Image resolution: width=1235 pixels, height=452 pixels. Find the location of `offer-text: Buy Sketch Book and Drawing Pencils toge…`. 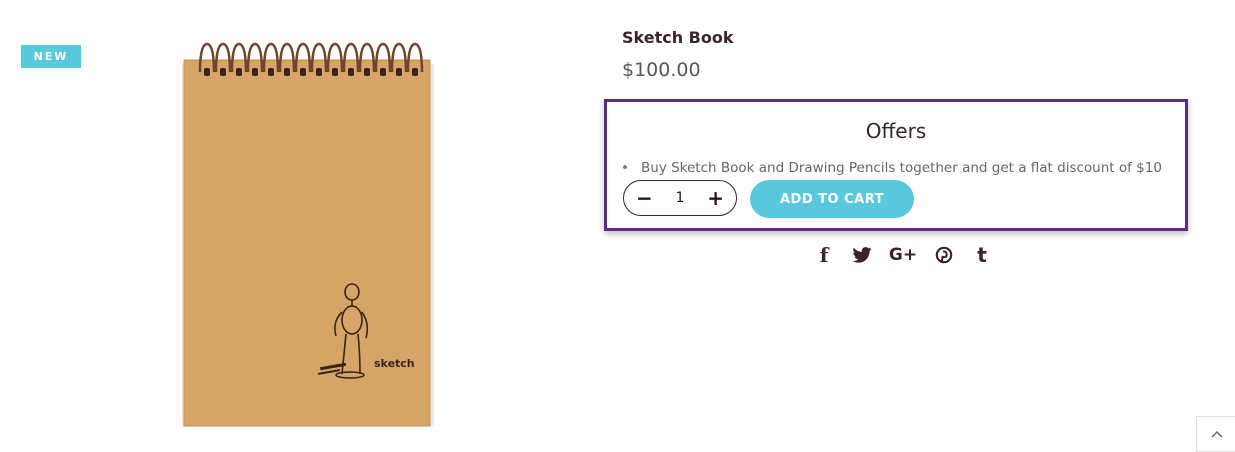

offer-text: Buy Sketch Book and Drawing Pencils toge… is located at coordinates (901, 168).